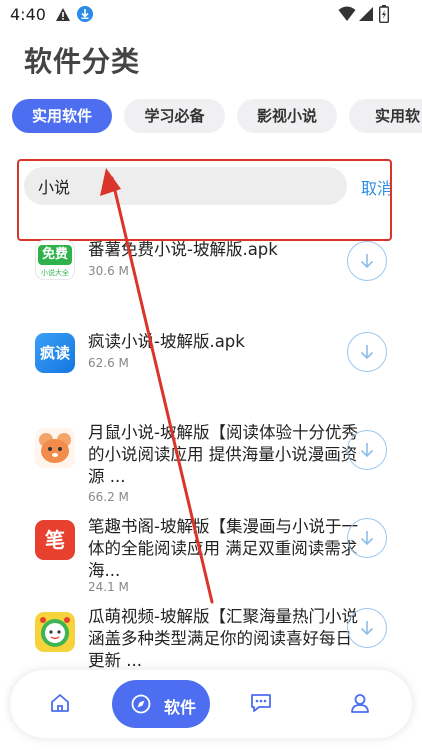 Image resolution: width=422 pixels, height=750 pixels. Describe the element at coordinates (211, 271) in the screenshot. I see `list-item: 免费 小说大全 番薯免费小说-坡解版.apk 30.6 M` at that location.